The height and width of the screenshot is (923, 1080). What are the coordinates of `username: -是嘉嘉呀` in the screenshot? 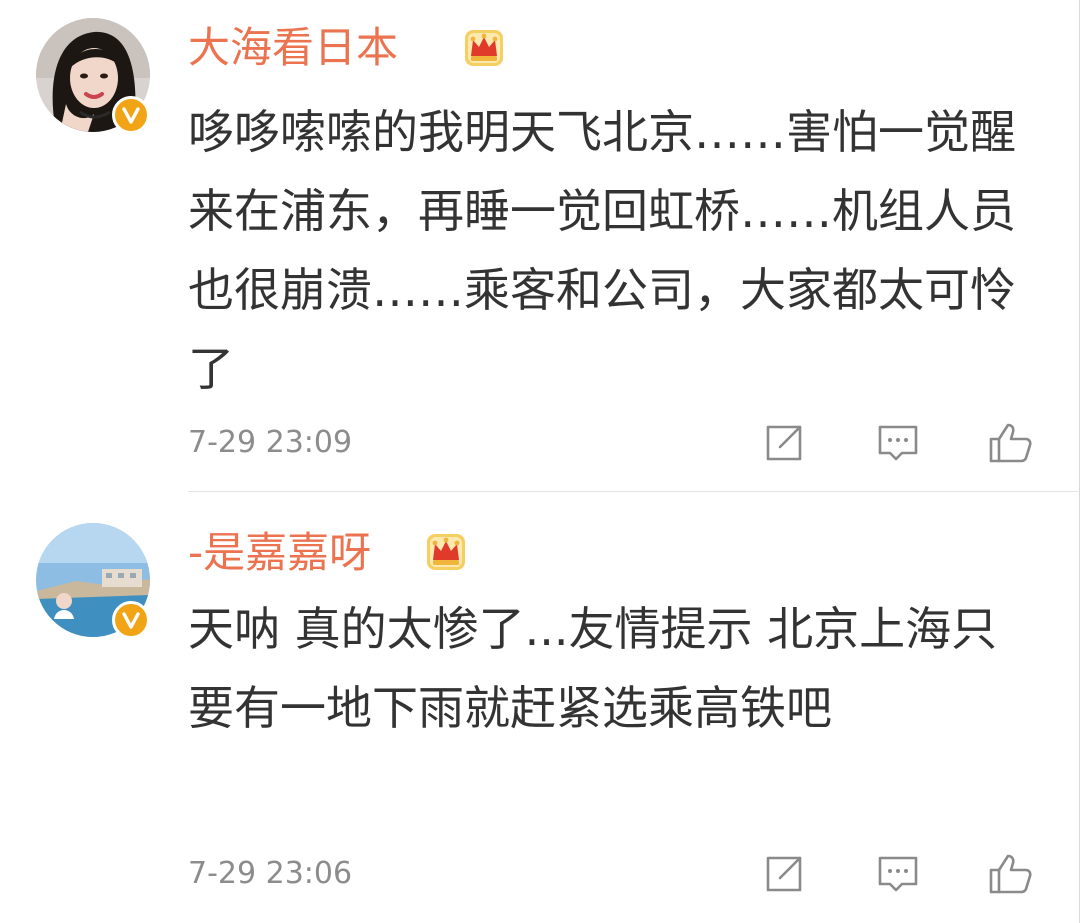 It's located at (279, 553).